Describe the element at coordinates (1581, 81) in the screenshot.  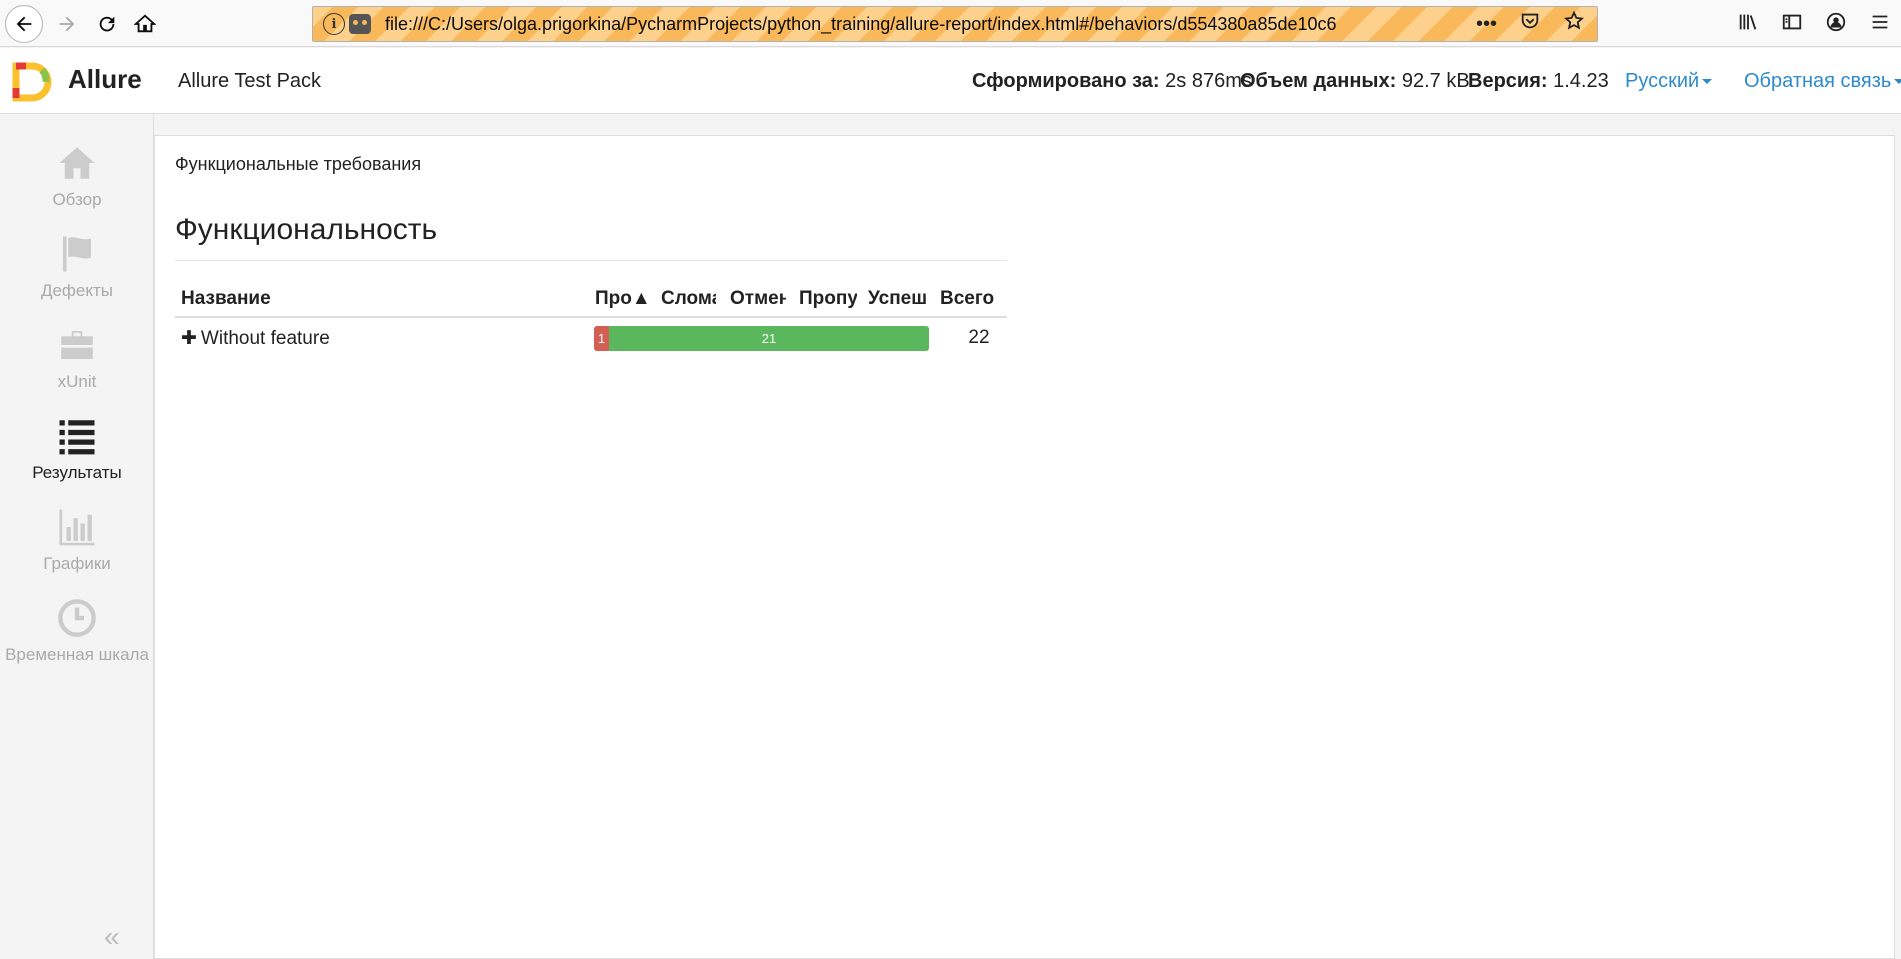
I see `version-value: 1.4.23` at that location.